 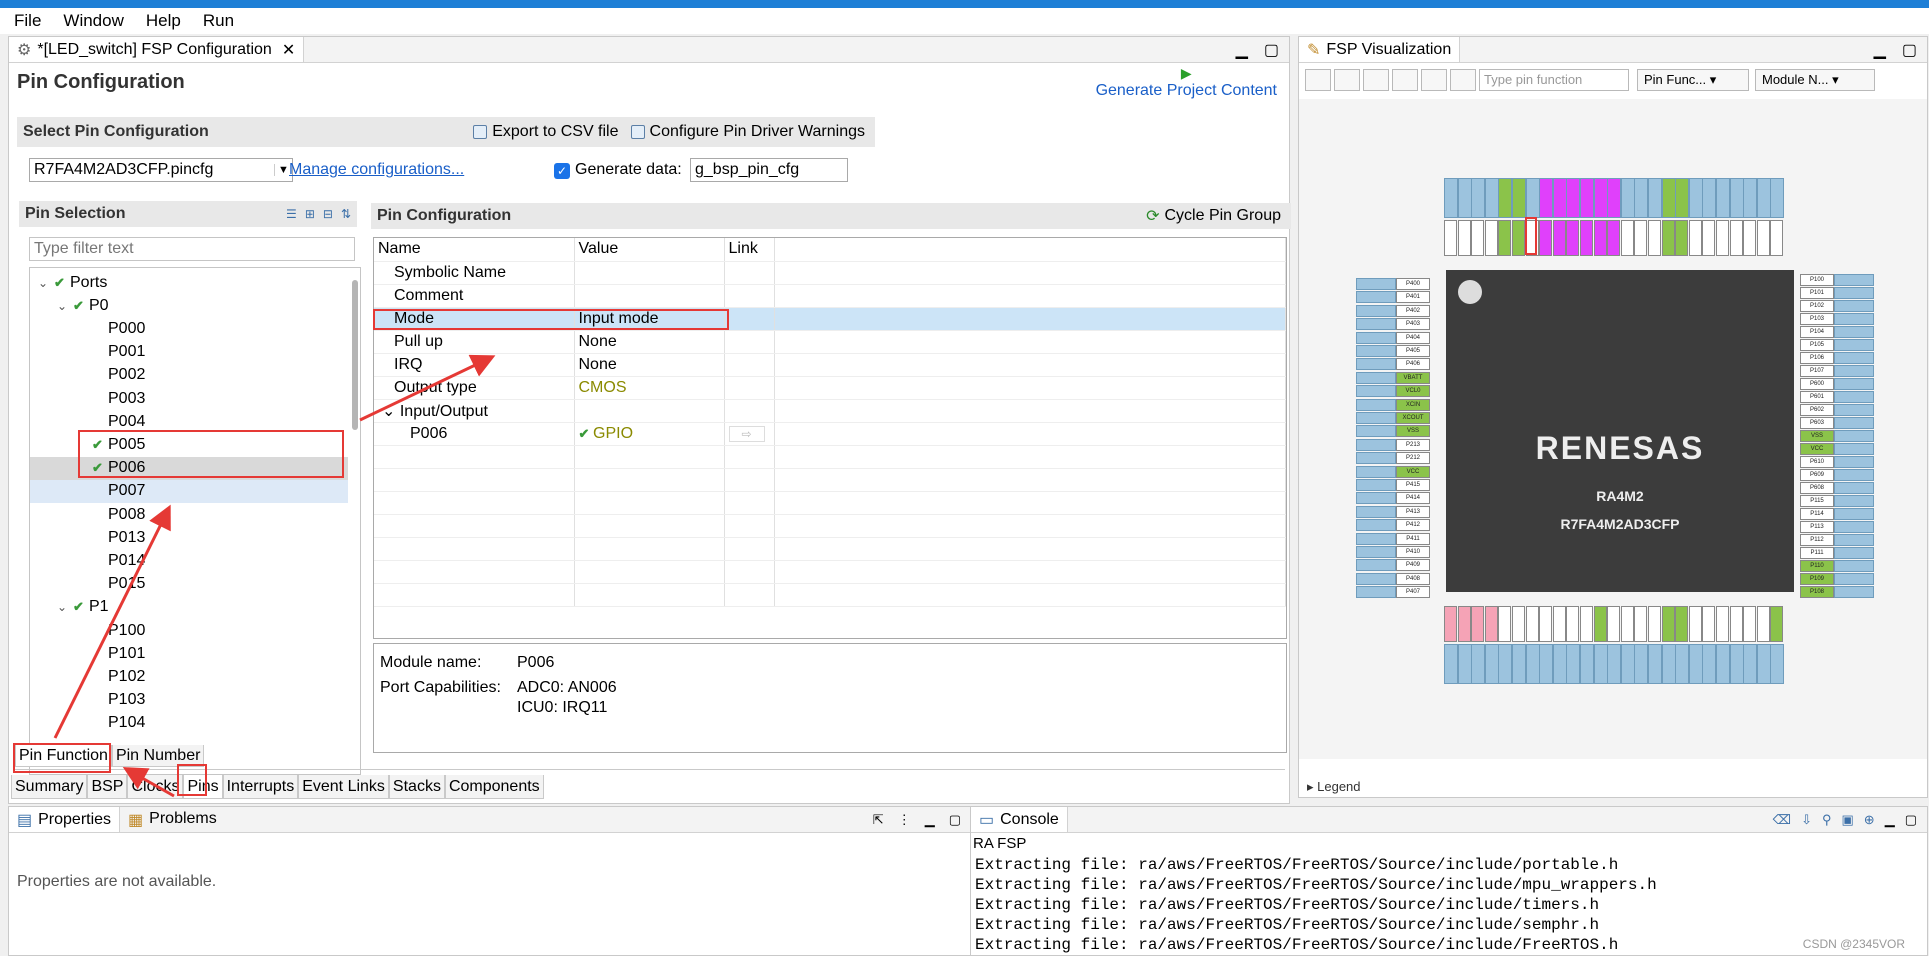 What do you see at coordinates (1347, 80) in the screenshot?
I see `fit-icon` at bounding box center [1347, 80].